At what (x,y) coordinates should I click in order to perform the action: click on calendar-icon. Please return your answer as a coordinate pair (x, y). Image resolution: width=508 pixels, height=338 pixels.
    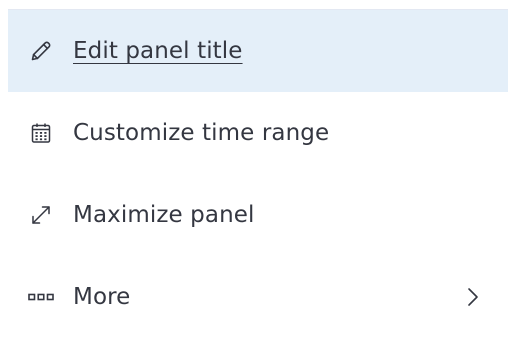
    Looking at the image, I should click on (41, 133).